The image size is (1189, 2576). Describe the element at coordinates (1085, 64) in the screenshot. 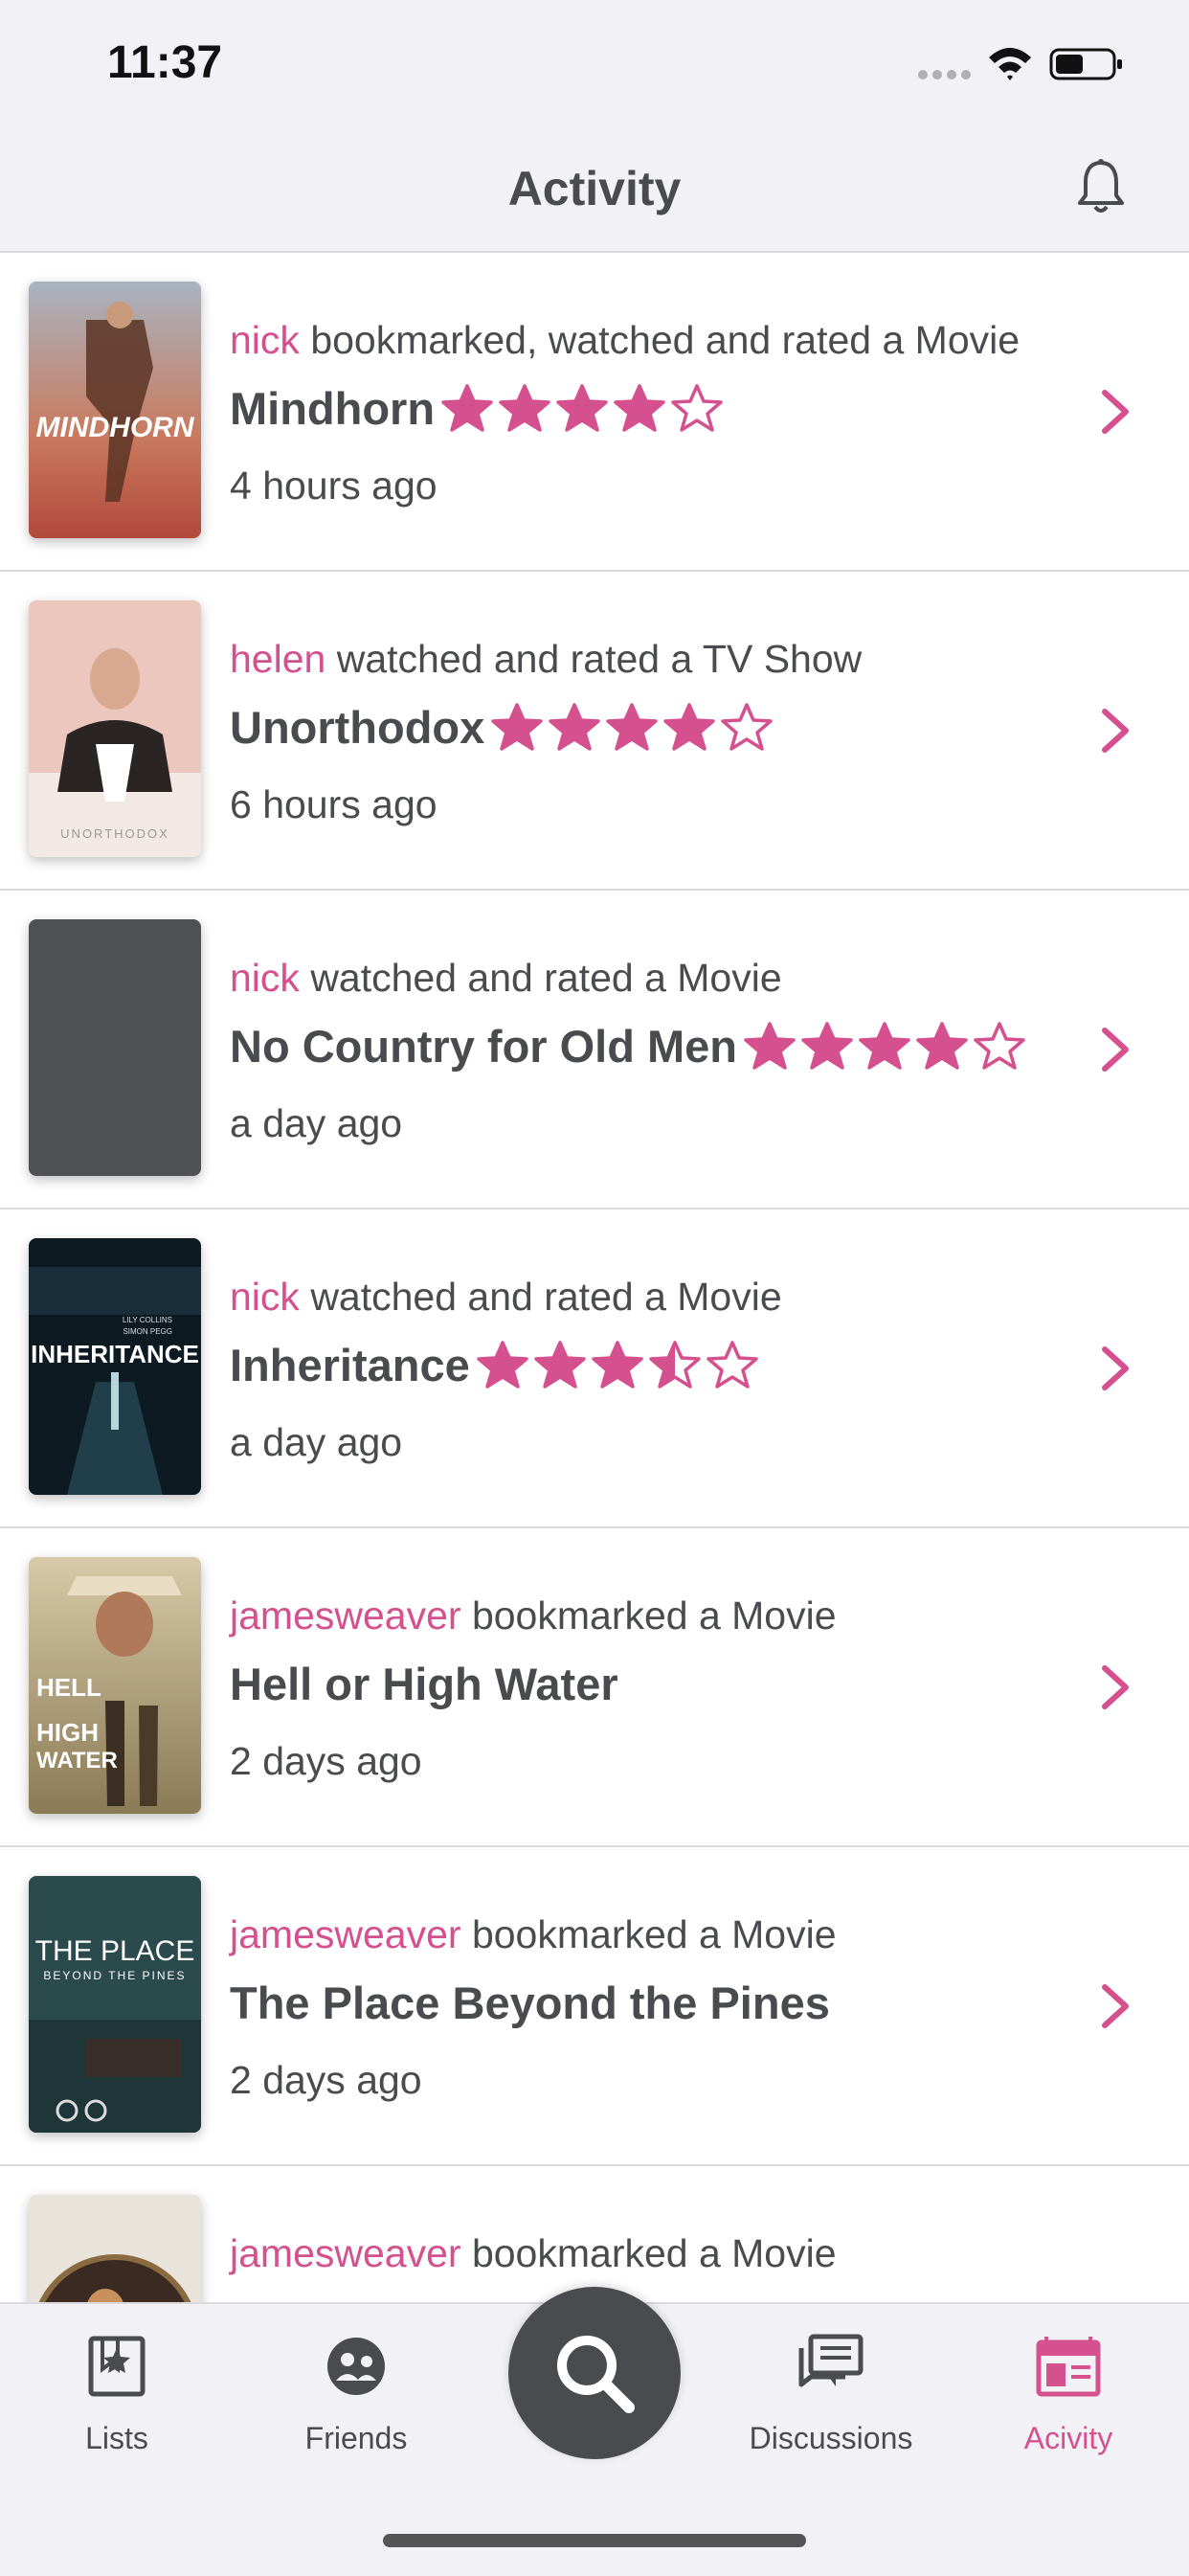

I see `battery-icon` at that location.